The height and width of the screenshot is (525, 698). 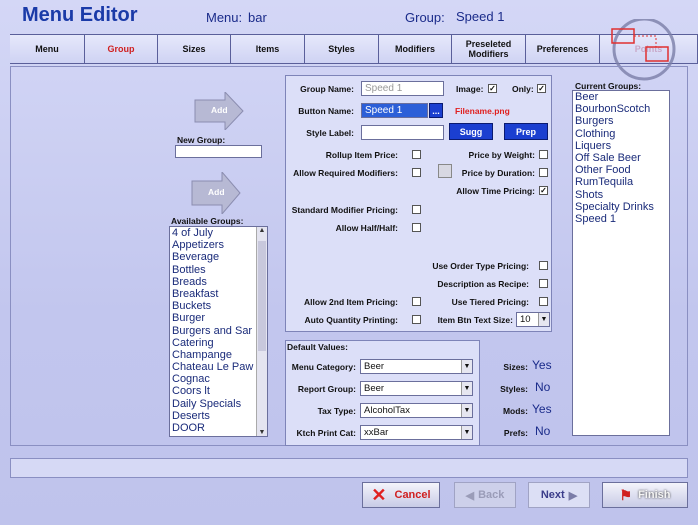 I want to click on sizes-value: Yes, so click(x=542, y=365).